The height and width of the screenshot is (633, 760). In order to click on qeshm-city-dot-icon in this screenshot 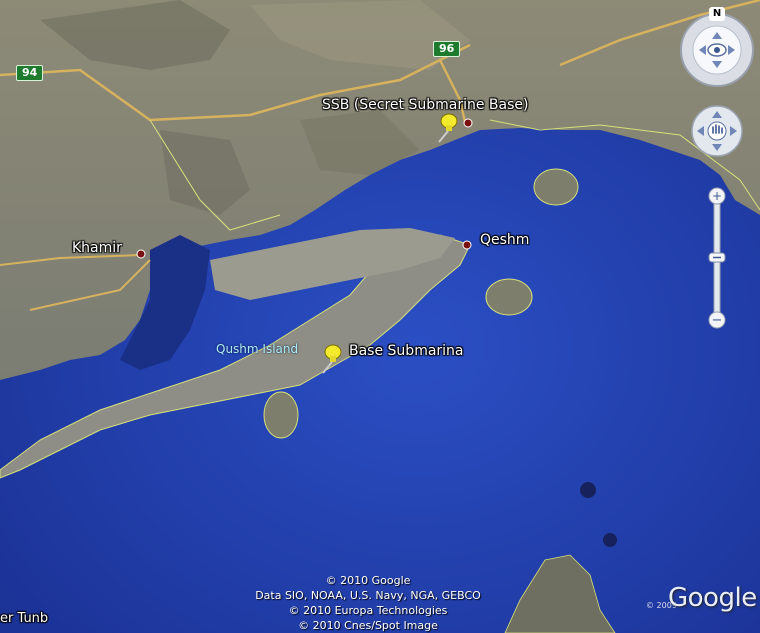, I will do `click(467, 245)`.